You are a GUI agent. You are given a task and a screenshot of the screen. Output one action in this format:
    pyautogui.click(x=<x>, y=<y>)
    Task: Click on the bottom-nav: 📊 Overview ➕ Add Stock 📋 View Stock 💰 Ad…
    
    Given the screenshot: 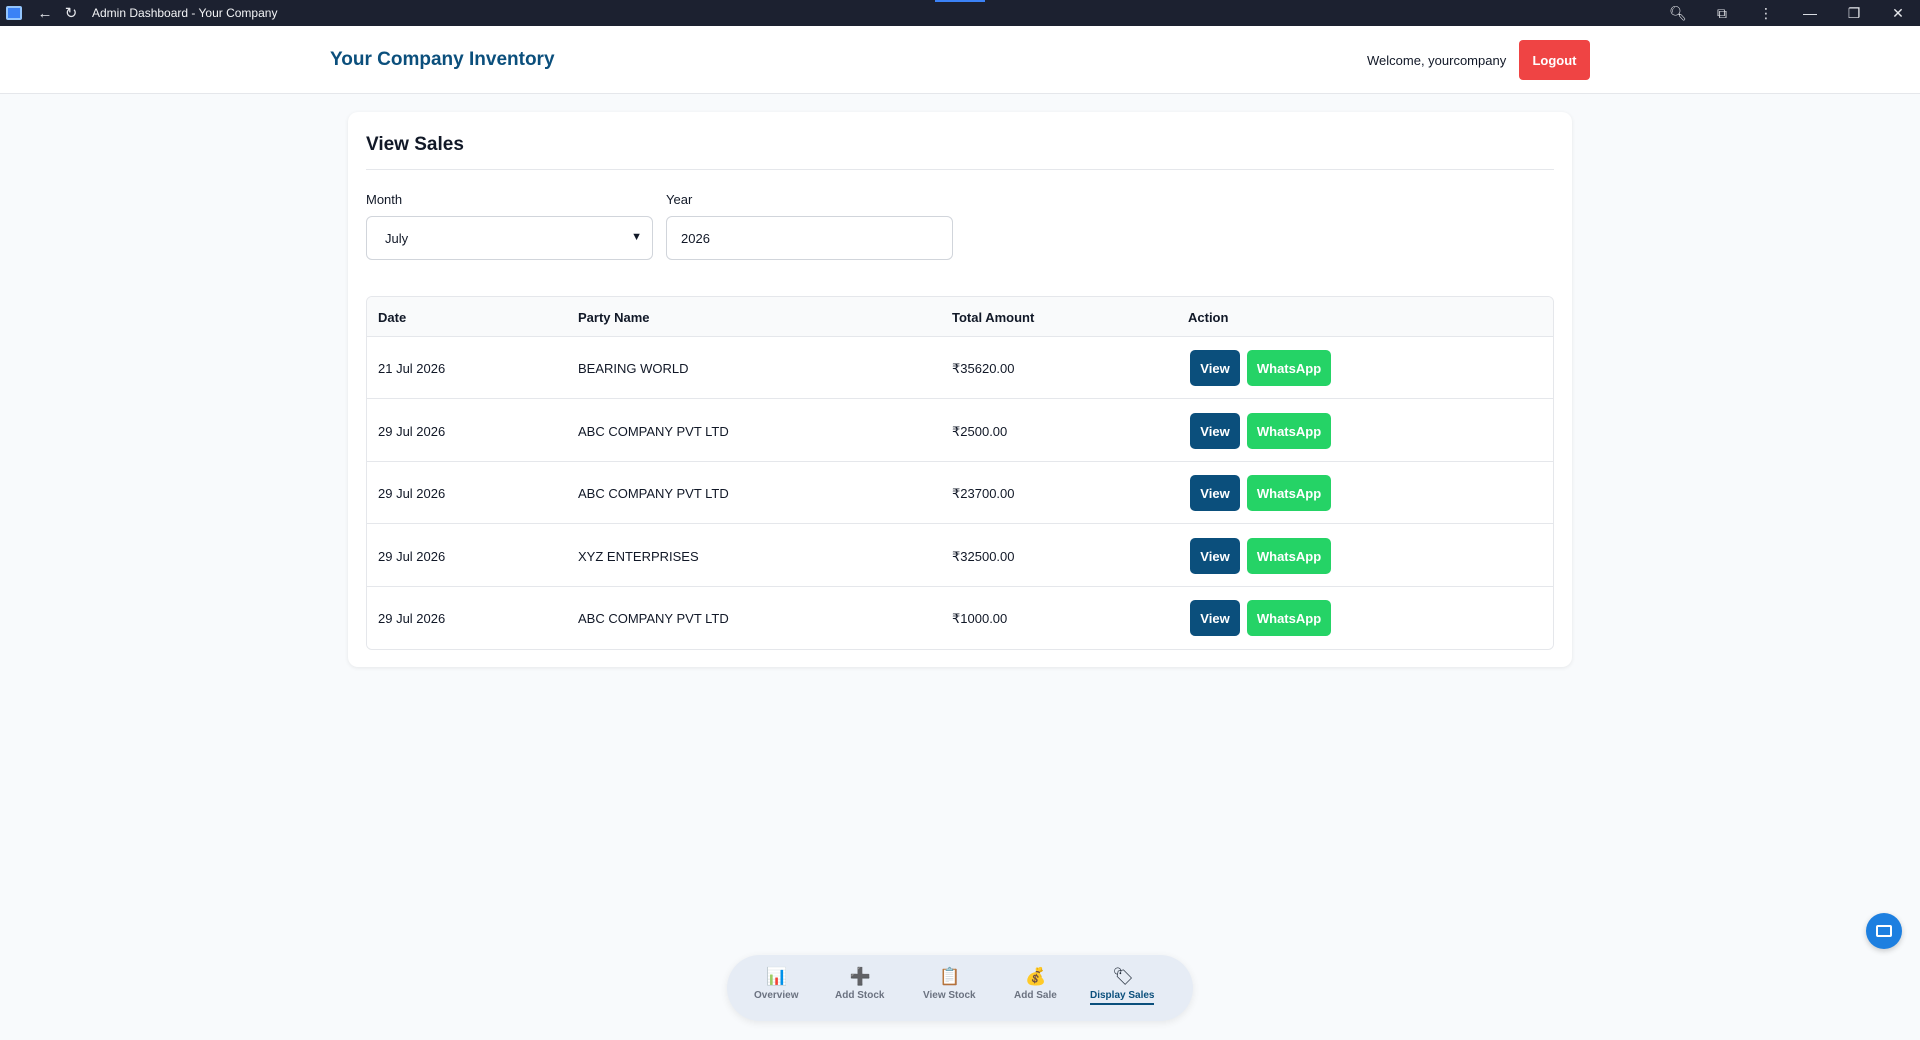 What is the action you would take?
    pyautogui.click(x=960, y=988)
    